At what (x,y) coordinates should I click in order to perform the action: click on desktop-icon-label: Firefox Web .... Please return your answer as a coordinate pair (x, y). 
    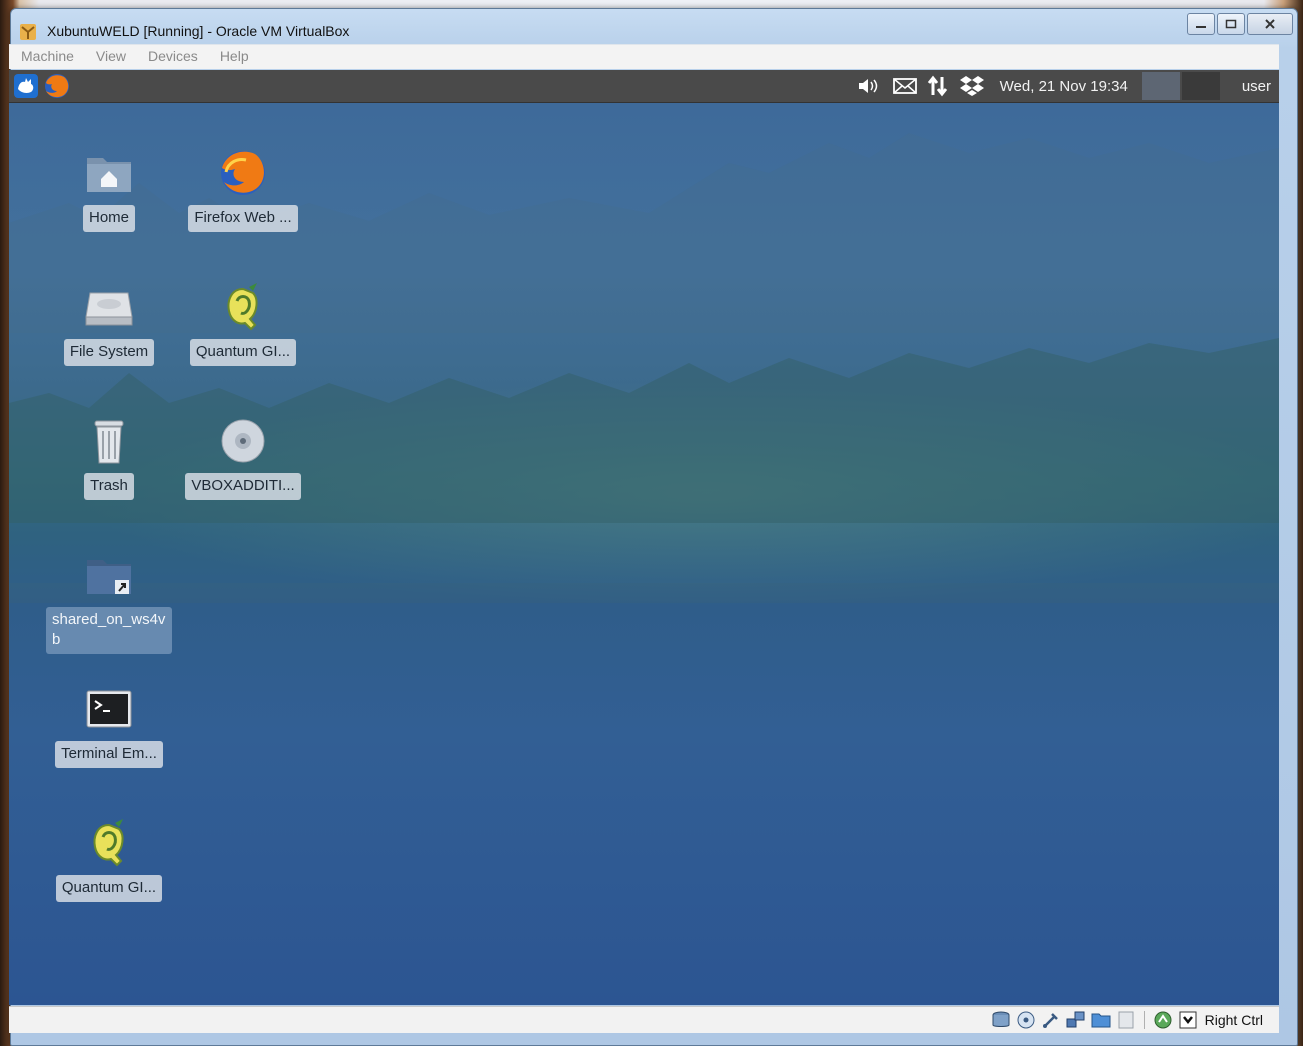
    Looking at the image, I should click on (243, 218).